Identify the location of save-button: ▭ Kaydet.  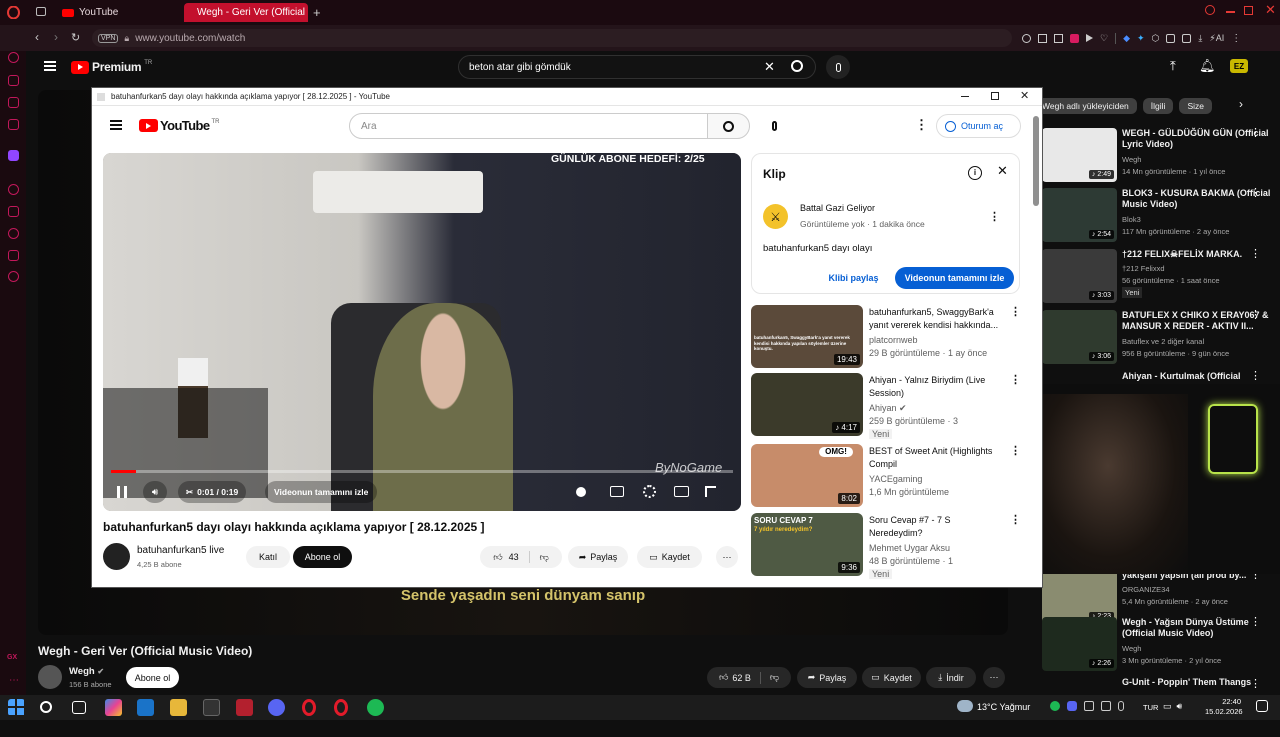
(891, 677).